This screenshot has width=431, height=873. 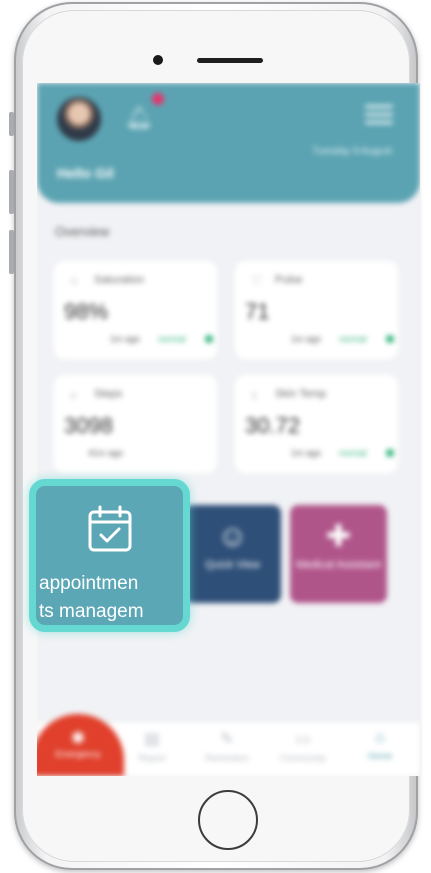 What do you see at coordinates (232, 536) in the screenshot?
I see `user-check-icon: ☺` at bounding box center [232, 536].